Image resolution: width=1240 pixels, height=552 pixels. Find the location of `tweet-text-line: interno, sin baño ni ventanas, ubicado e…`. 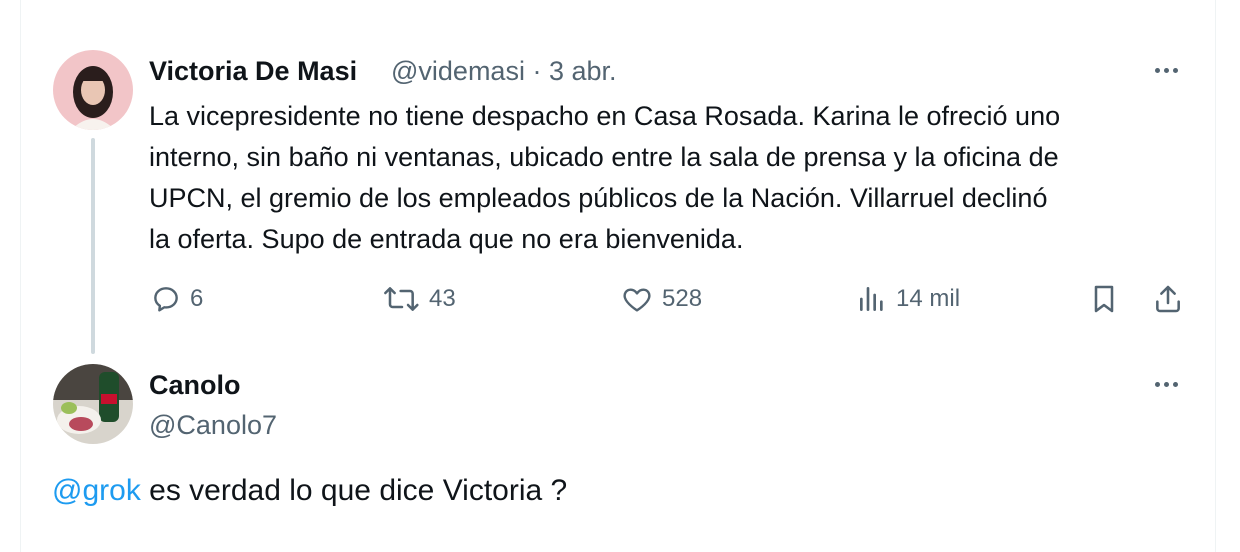

tweet-text-line: interno, sin baño ni ventanas, ubicado e… is located at coordinates (604, 157).